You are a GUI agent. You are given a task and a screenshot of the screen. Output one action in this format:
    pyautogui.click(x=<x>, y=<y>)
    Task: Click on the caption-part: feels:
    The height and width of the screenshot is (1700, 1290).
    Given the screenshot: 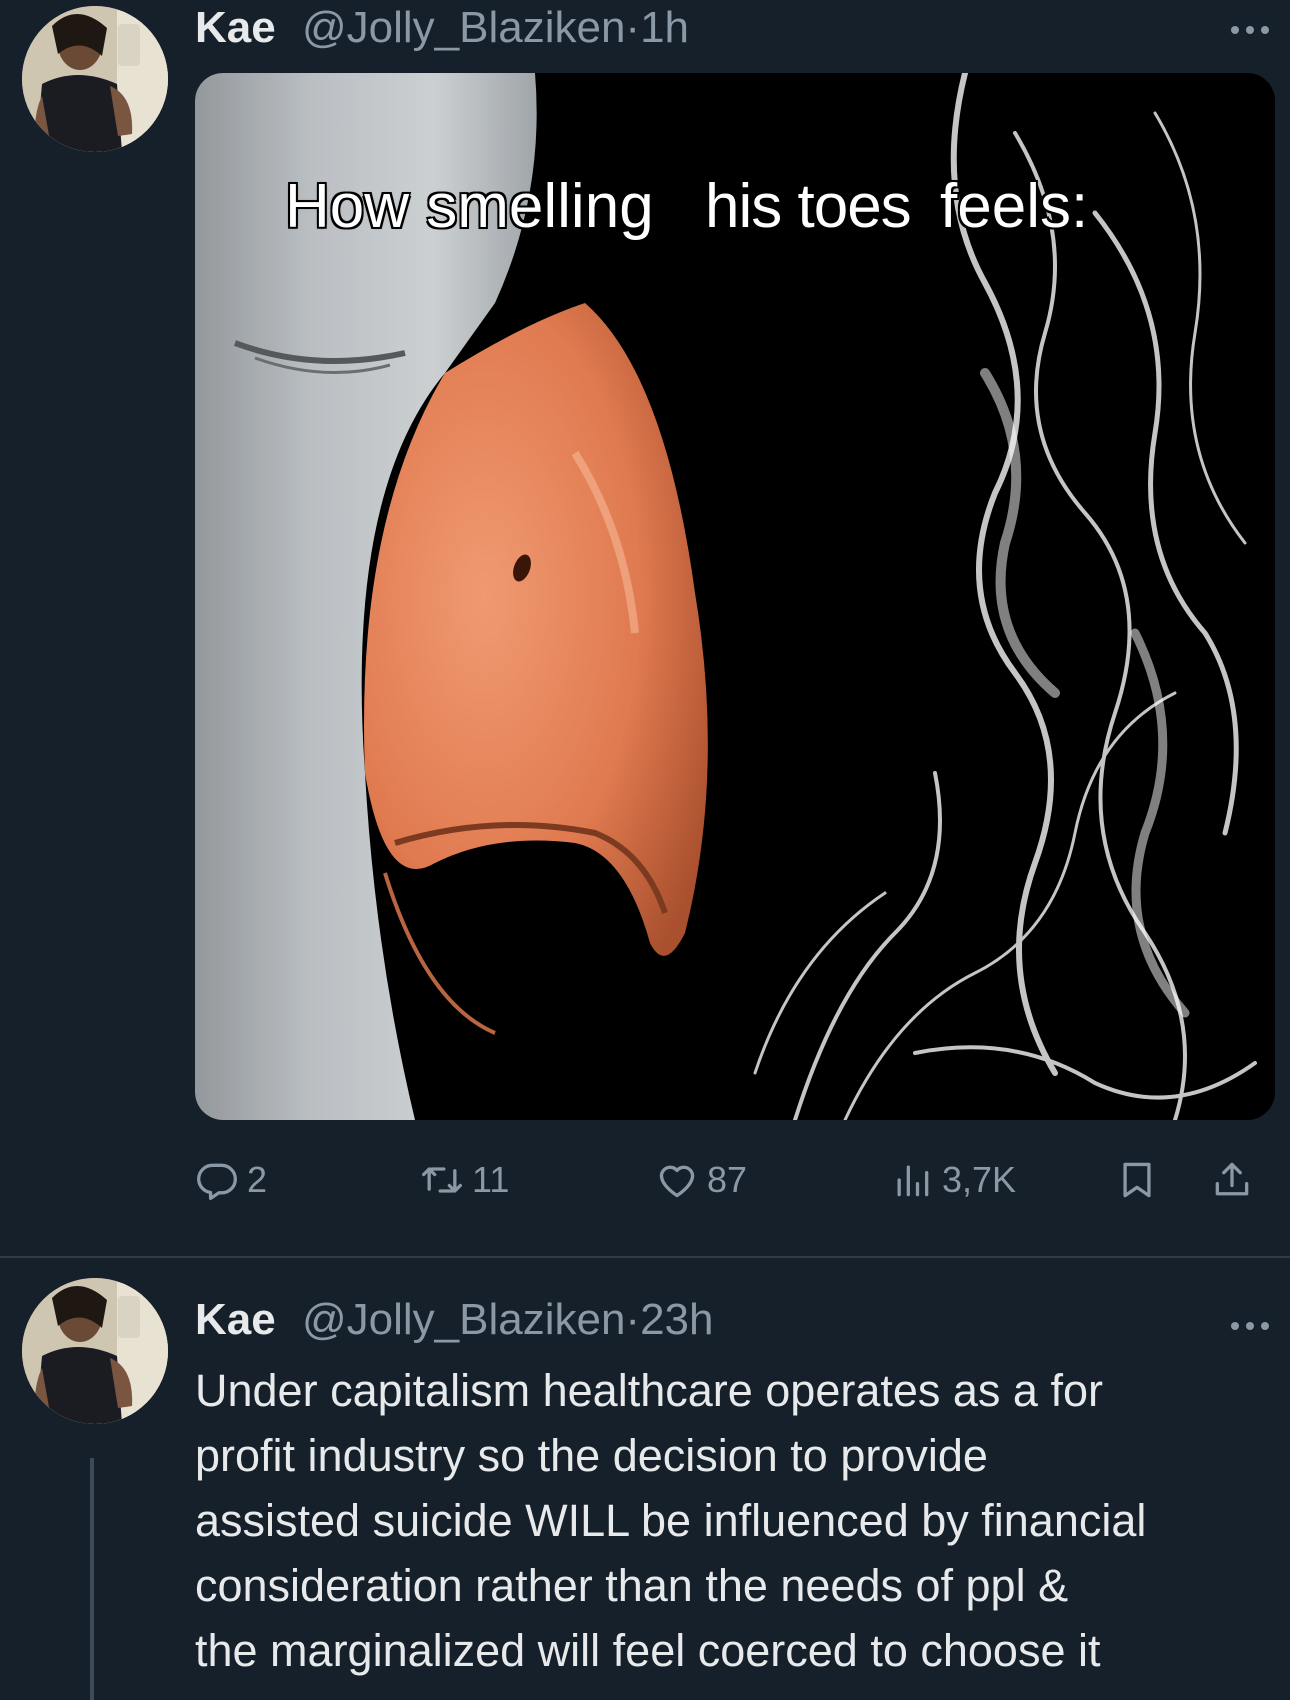 What is the action you would take?
    pyautogui.click(x=1014, y=206)
    